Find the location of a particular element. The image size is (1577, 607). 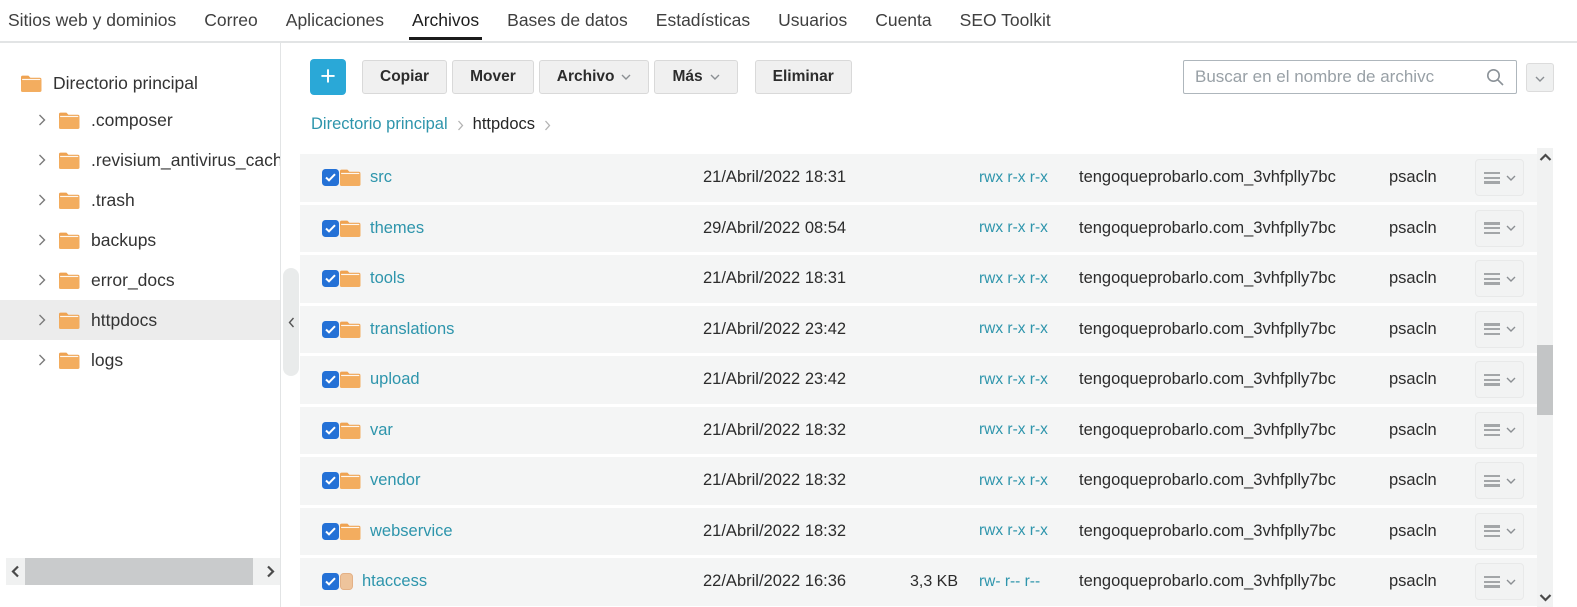

scroll-down-arrow-icon is located at coordinates (1545, 597).